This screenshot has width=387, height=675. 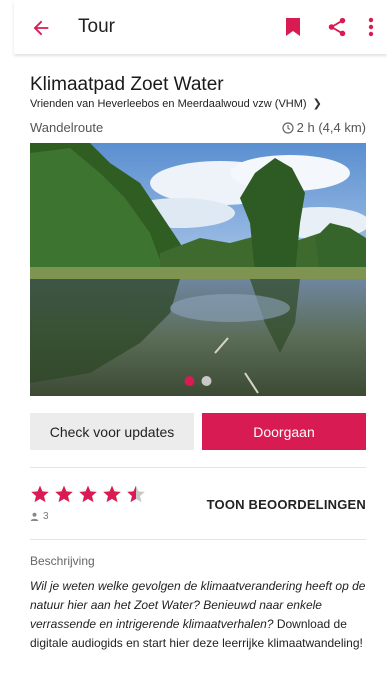 I want to click on chevron-right-icon: ❯, so click(x=317, y=104).